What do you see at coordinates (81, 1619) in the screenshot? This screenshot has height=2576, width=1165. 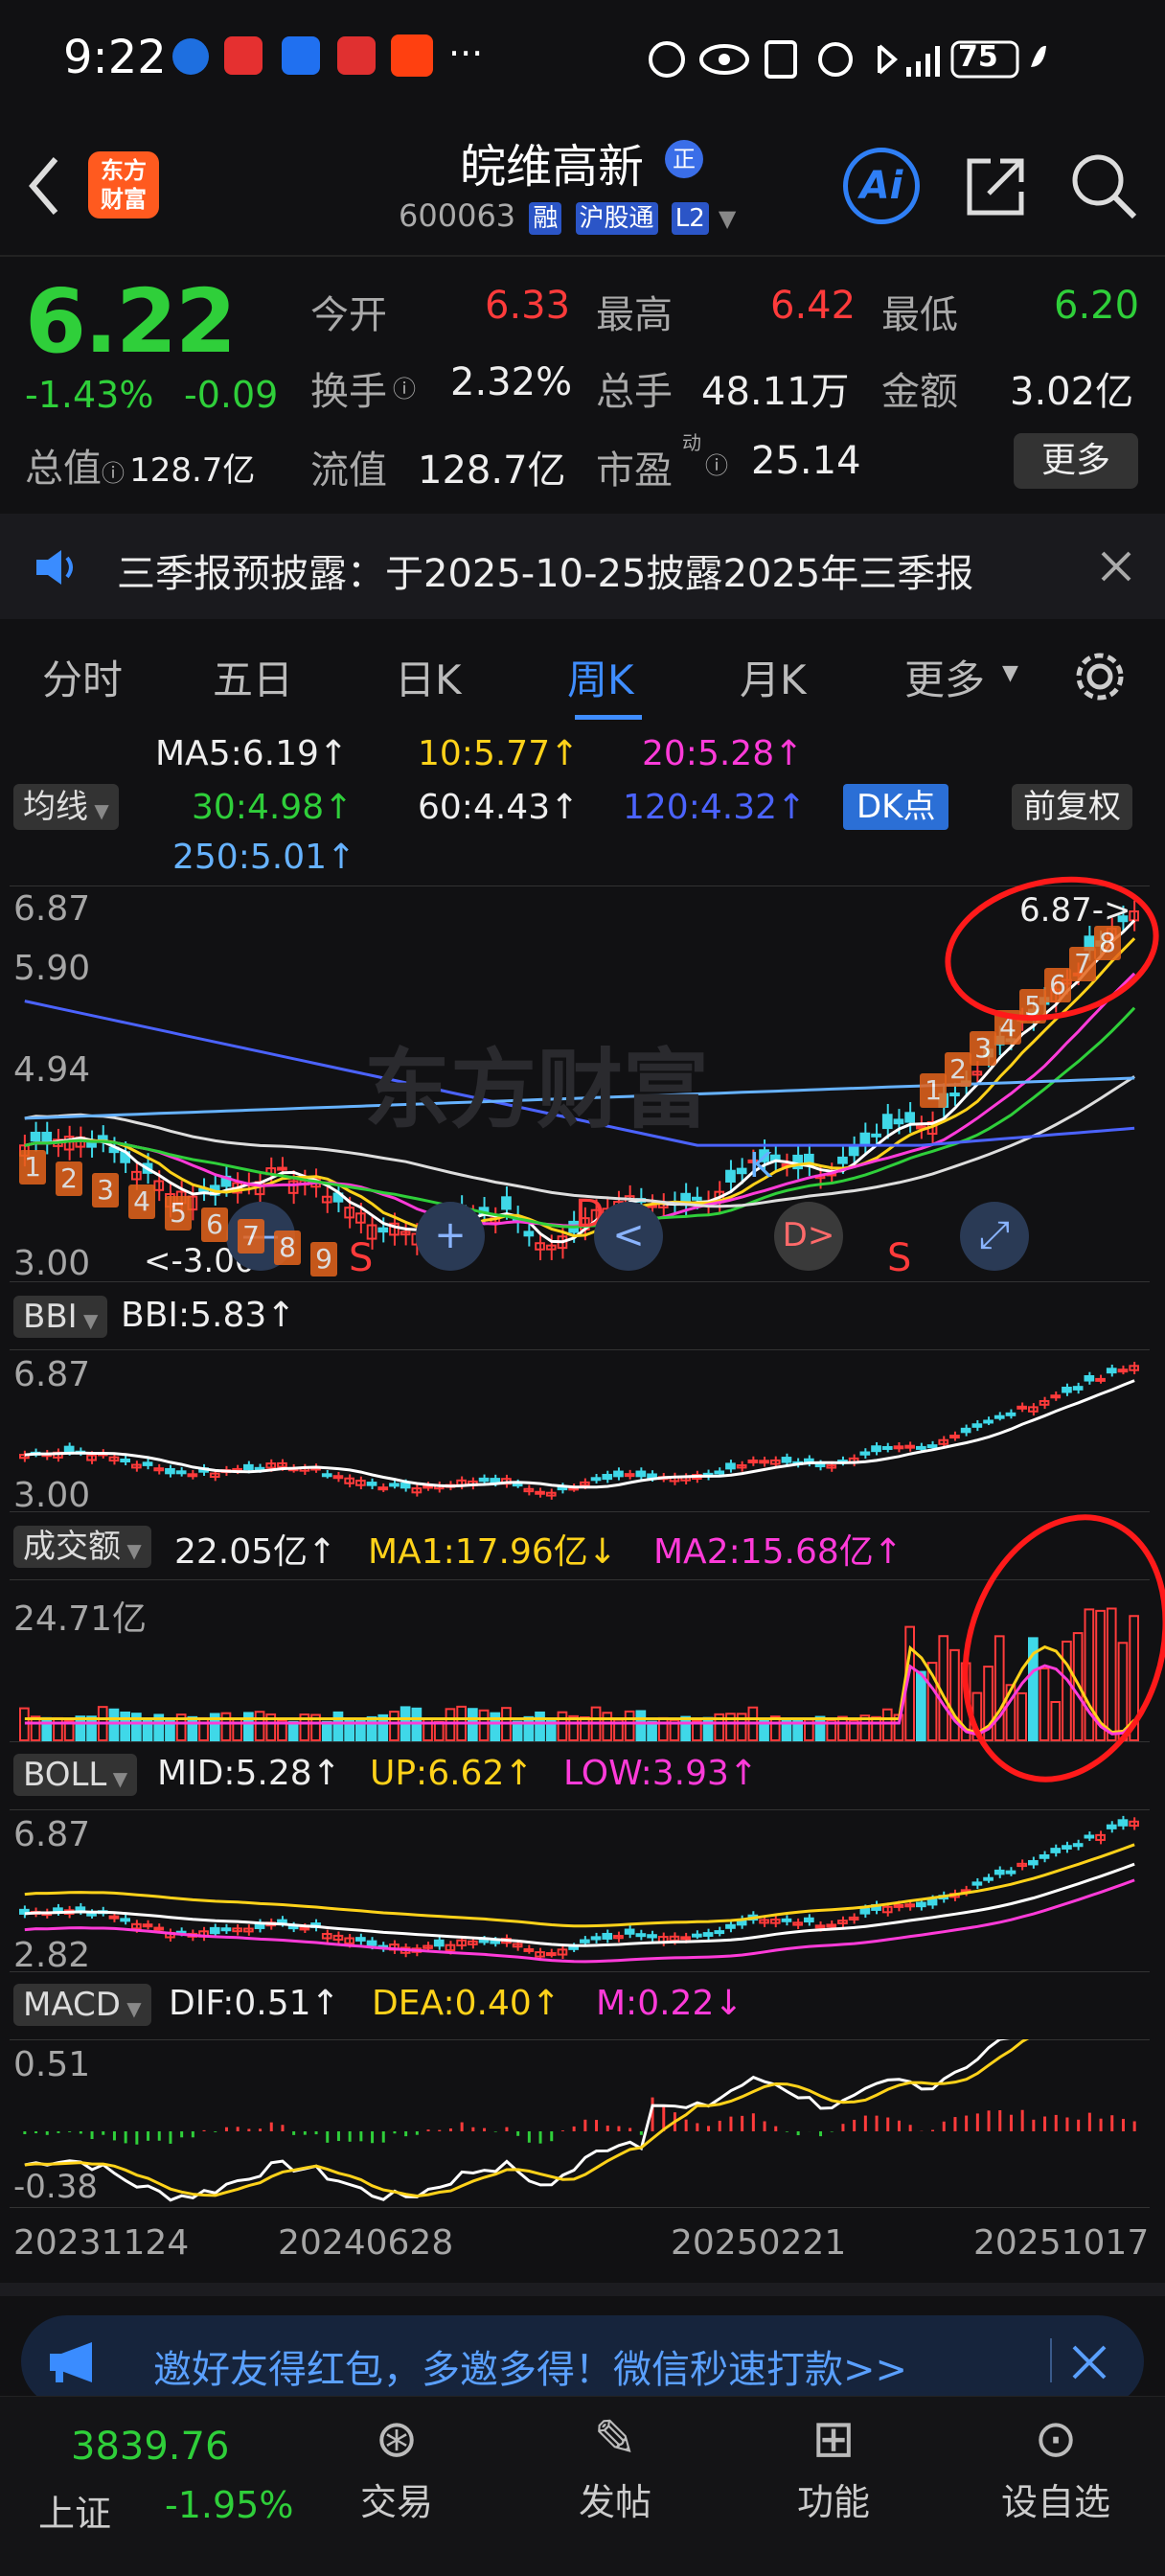 I see `amount-tick-max: 24.71亿` at bounding box center [81, 1619].